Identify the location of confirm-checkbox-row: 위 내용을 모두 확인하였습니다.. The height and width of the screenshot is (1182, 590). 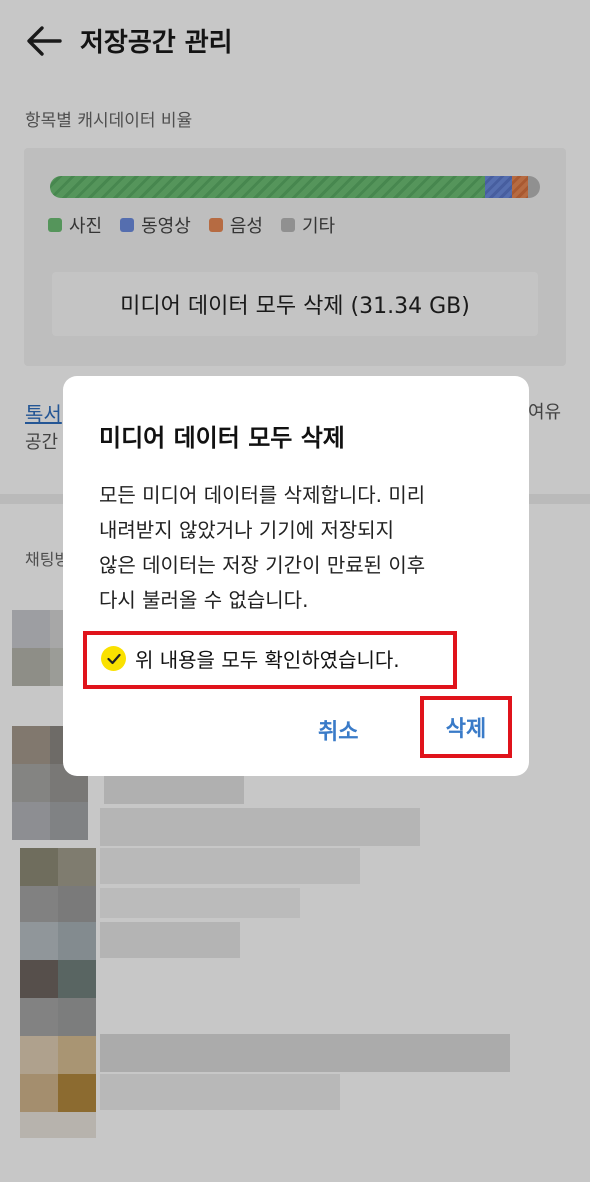
(250, 658).